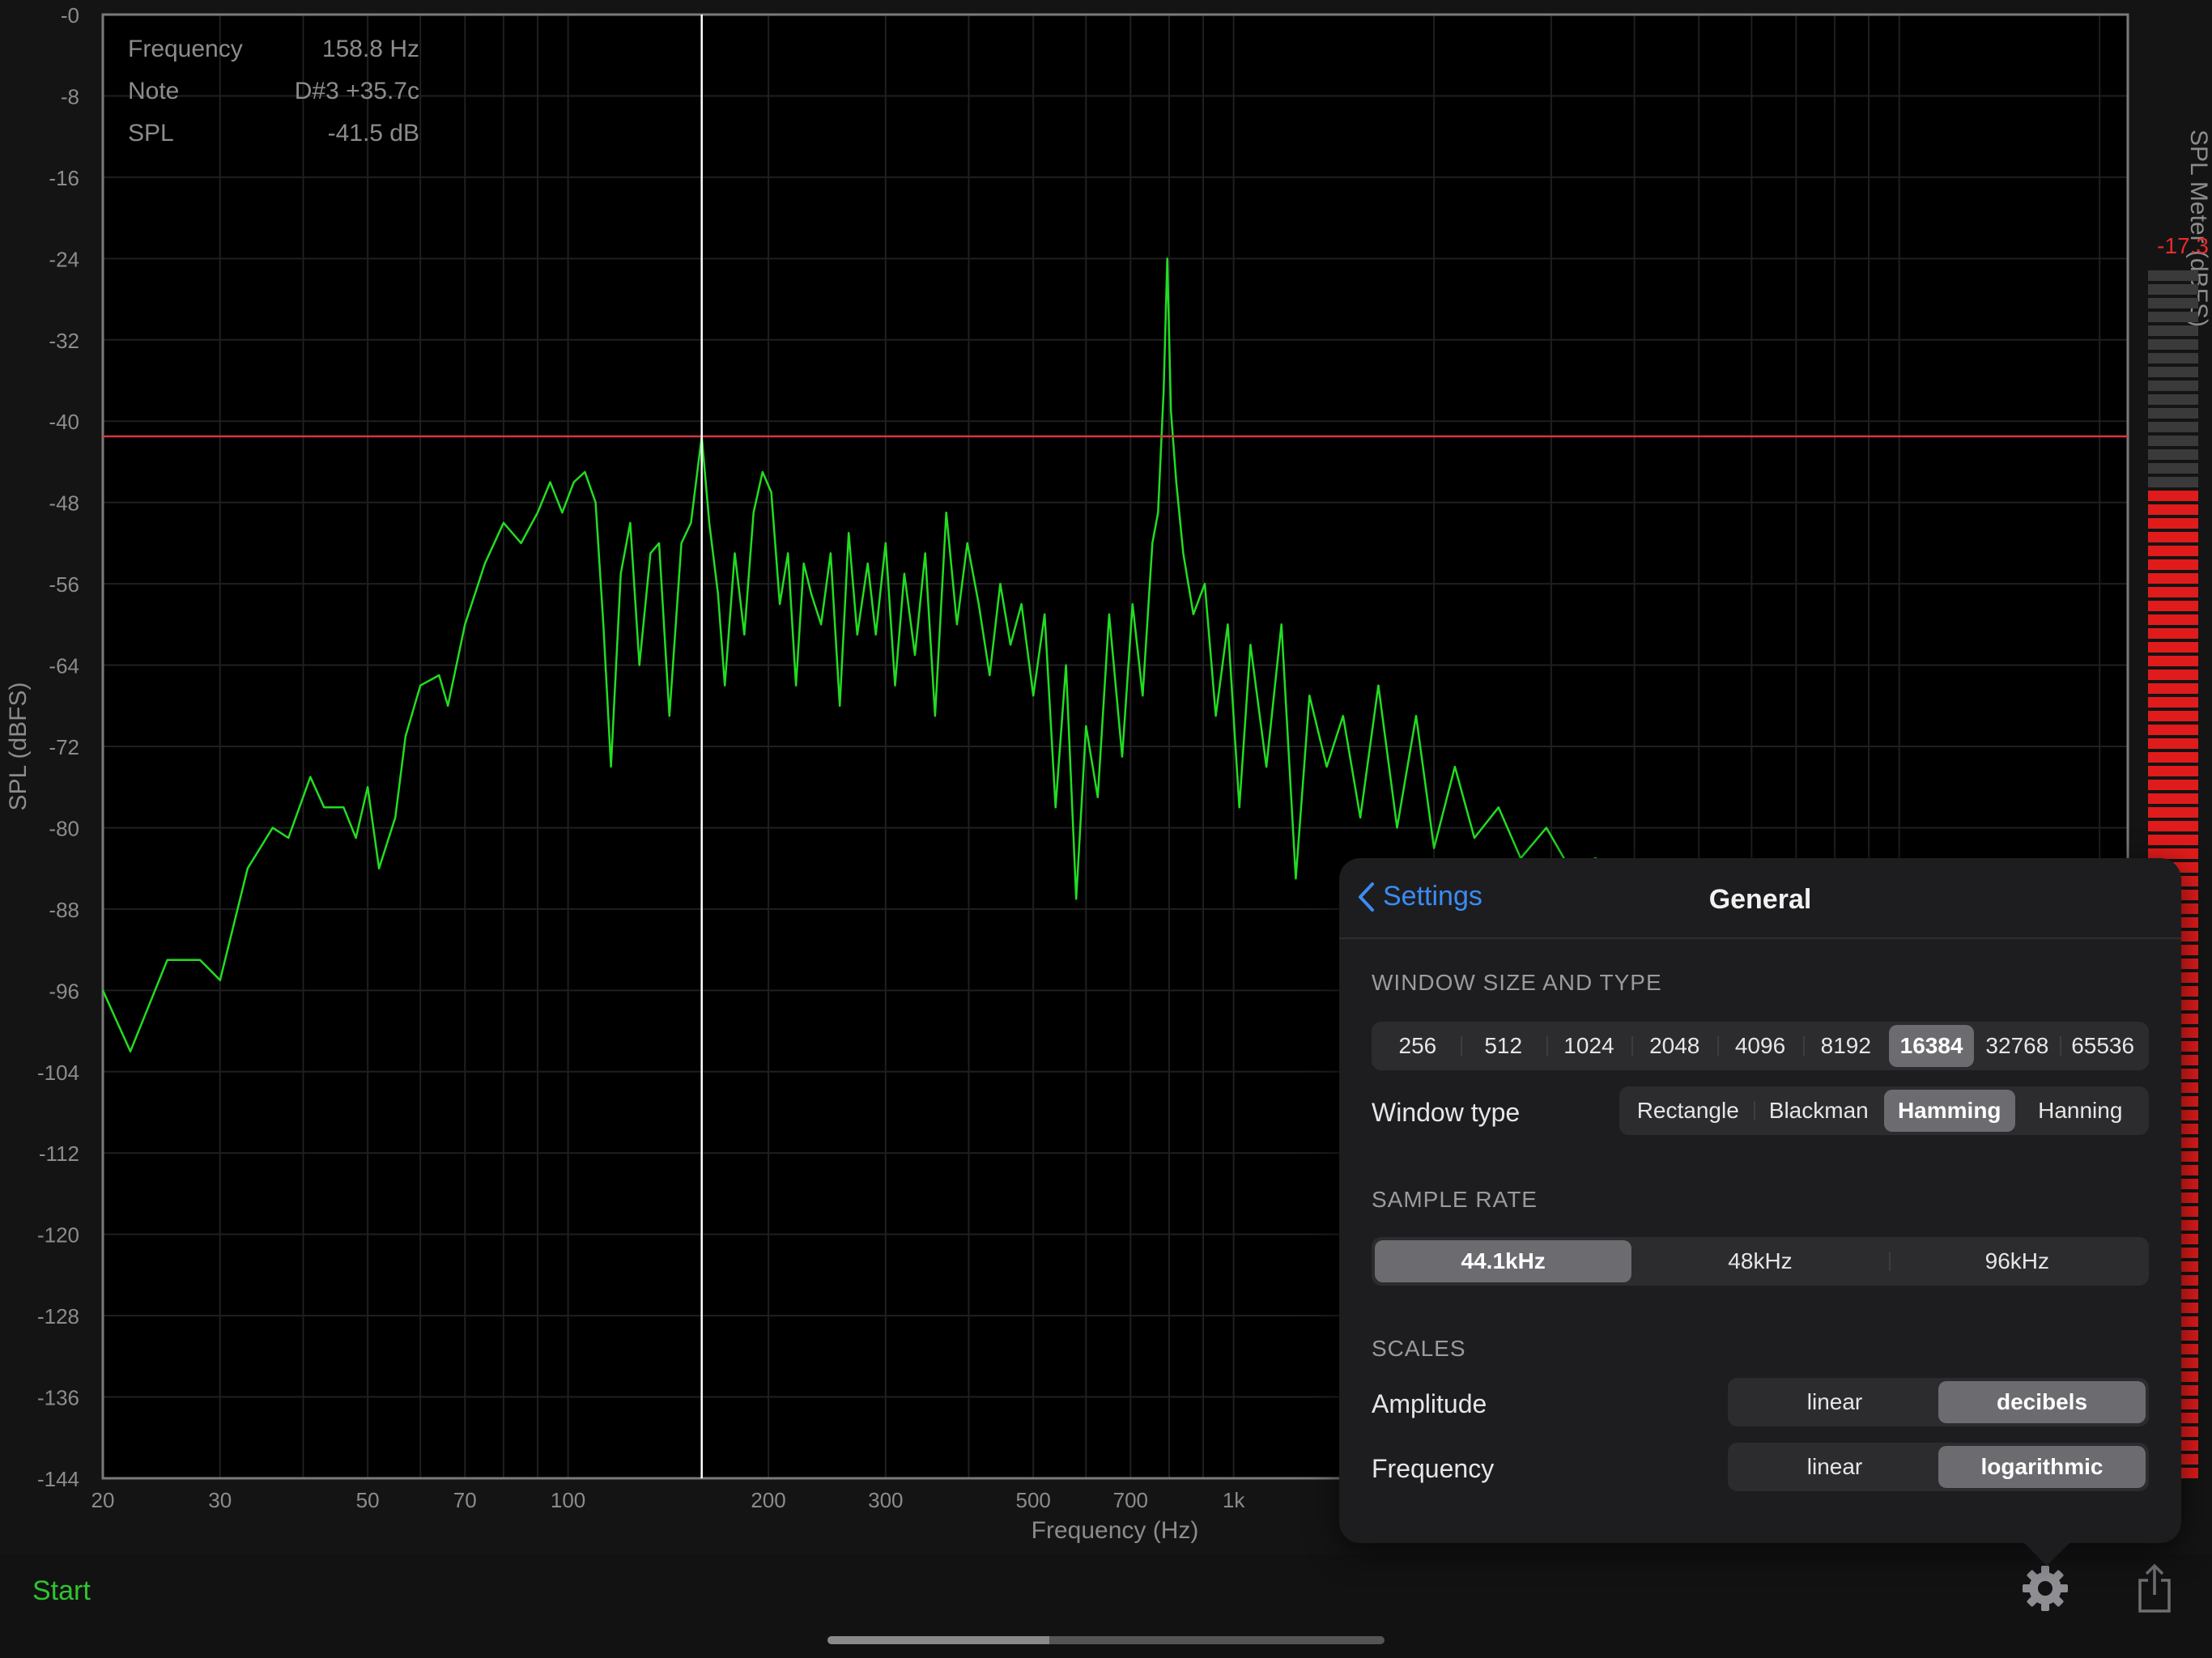 This screenshot has height=1658, width=2212. I want to click on x-tick-label: 200, so click(768, 1500).